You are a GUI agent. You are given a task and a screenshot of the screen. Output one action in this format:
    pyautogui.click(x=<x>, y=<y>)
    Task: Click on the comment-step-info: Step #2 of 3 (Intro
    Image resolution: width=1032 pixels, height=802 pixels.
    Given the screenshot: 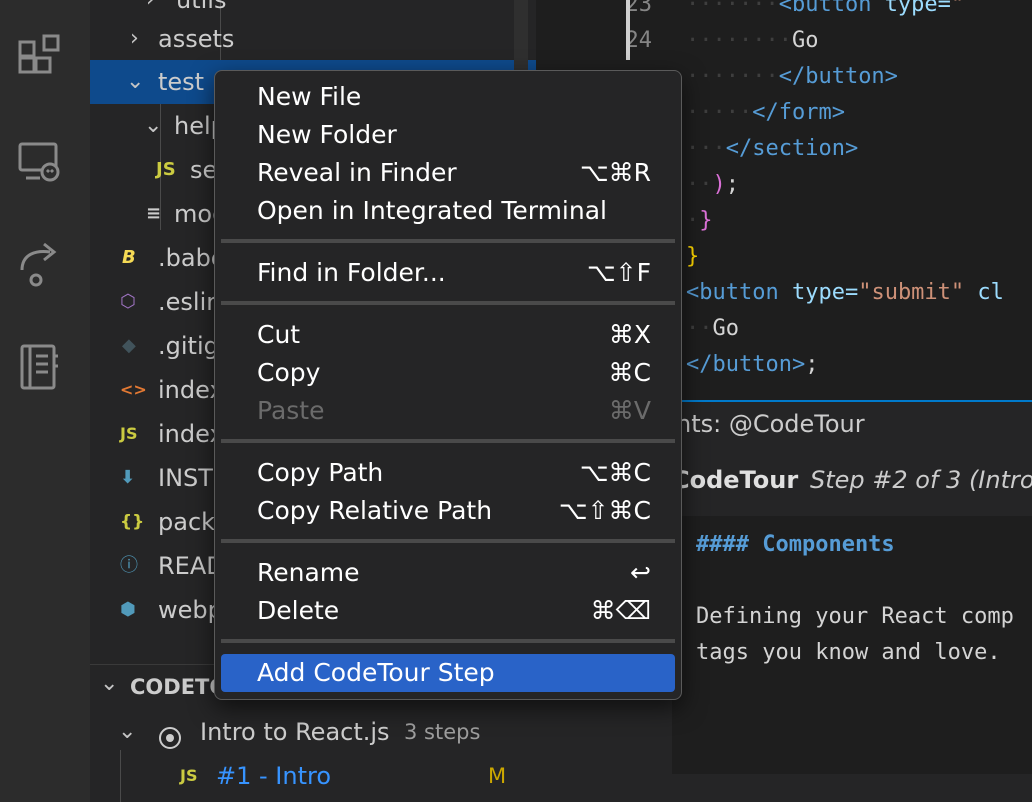 What is the action you would take?
    pyautogui.click(x=921, y=480)
    